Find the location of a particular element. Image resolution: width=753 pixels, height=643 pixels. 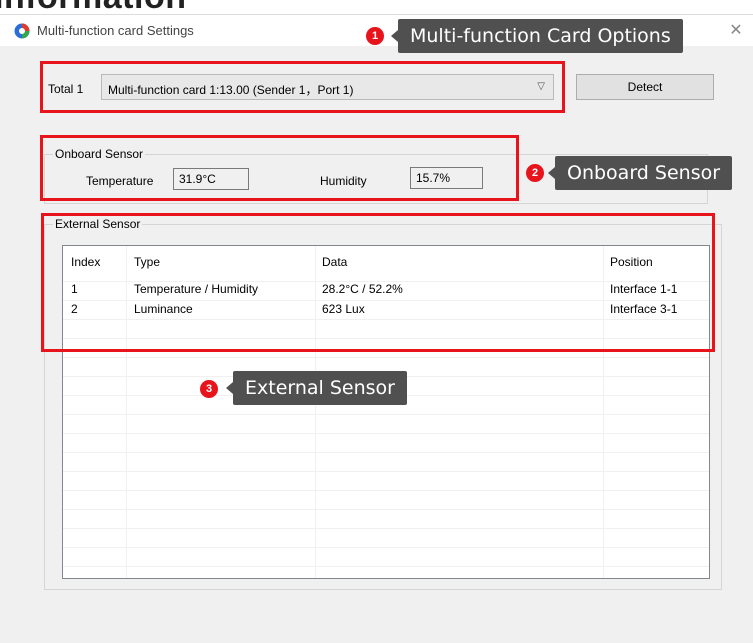

background-heading: Information is located at coordinates (100, 7).